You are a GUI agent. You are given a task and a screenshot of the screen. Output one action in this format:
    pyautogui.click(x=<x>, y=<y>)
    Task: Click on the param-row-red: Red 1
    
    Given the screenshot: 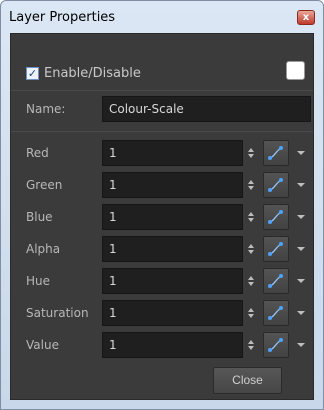 What is the action you would take?
    pyautogui.click(x=162, y=153)
    